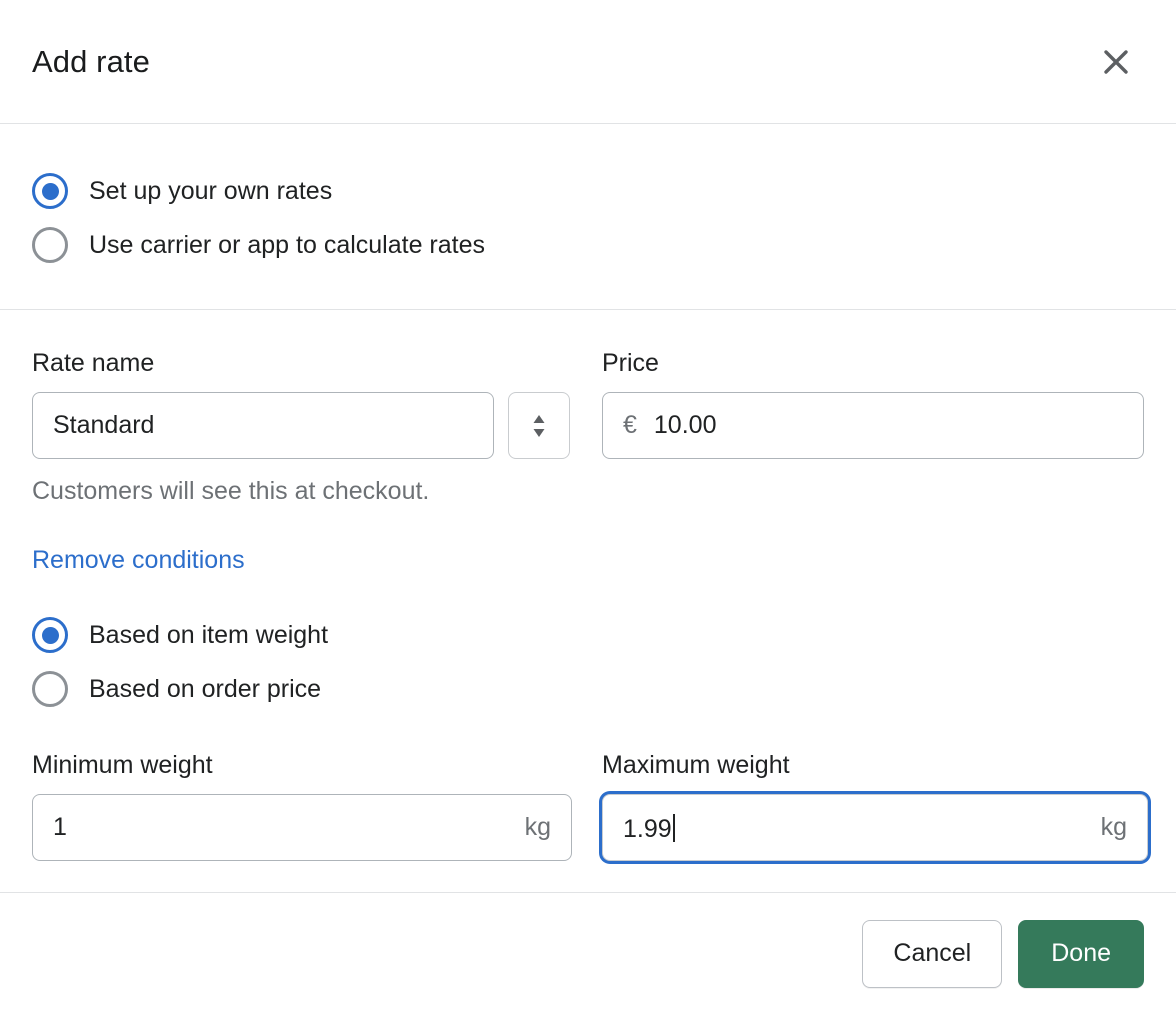  What do you see at coordinates (93, 363) in the screenshot?
I see `rate-name-label: Rate name` at bounding box center [93, 363].